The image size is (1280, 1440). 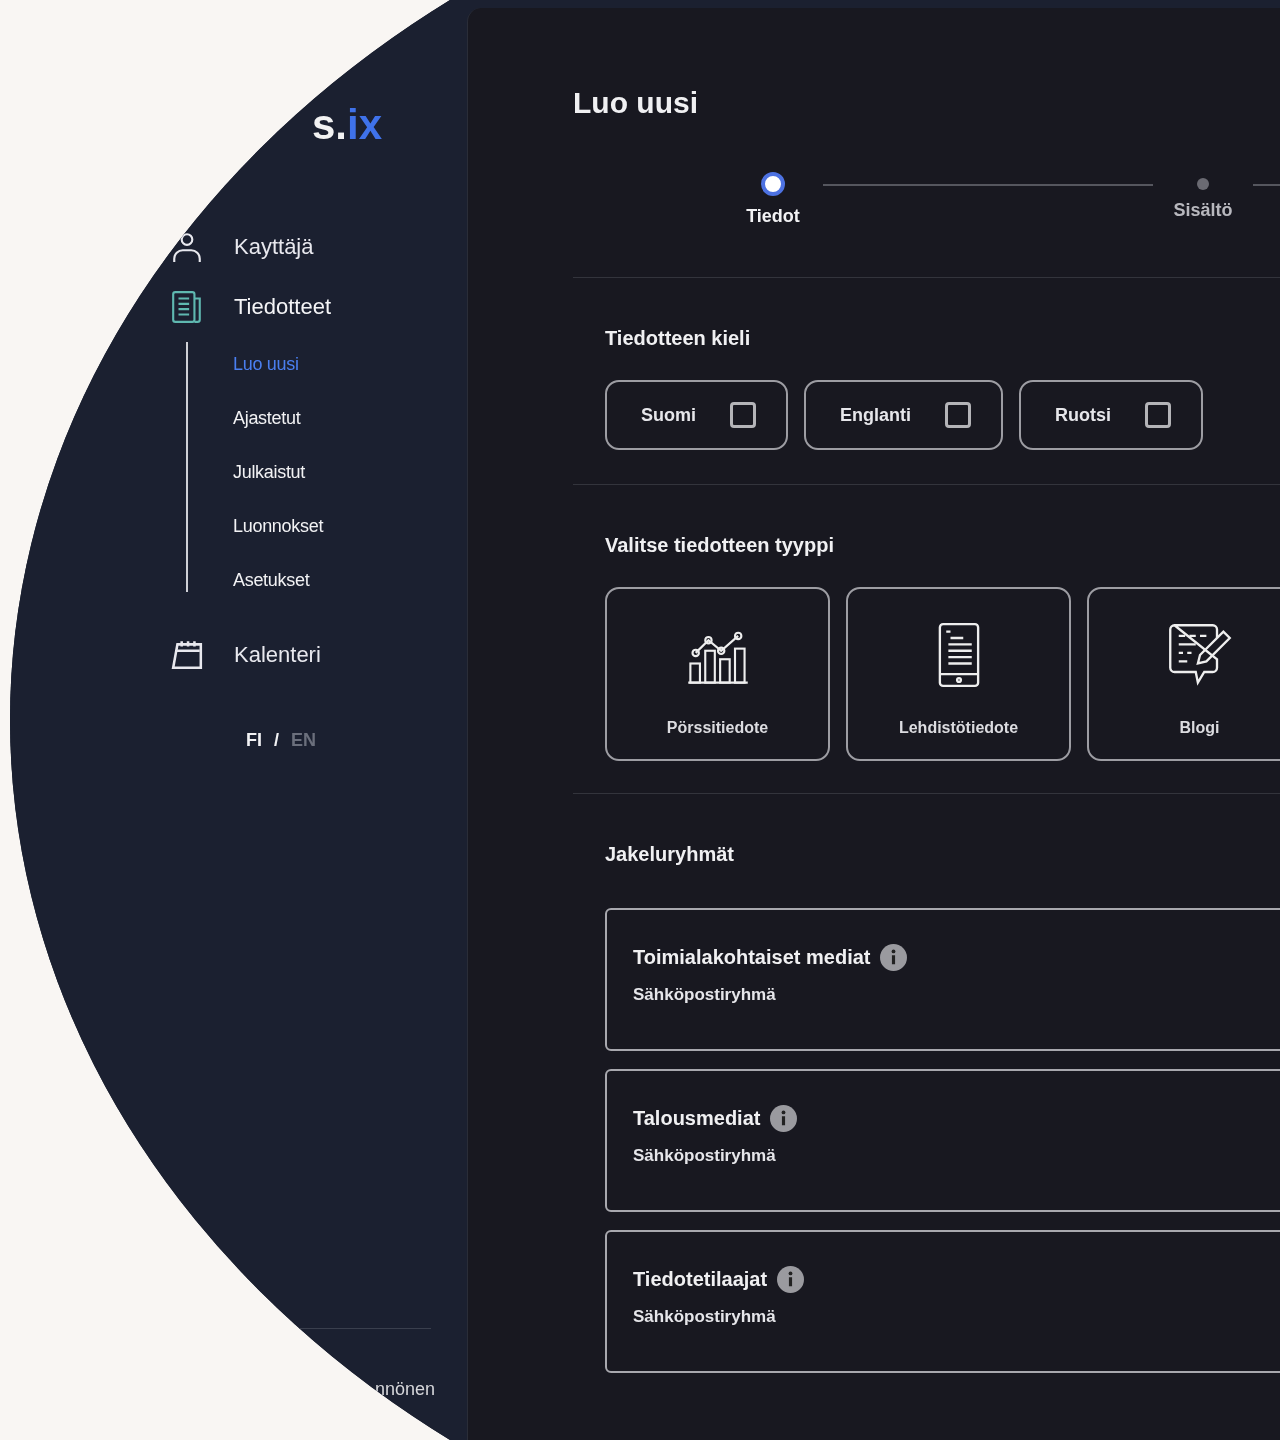 What do you see at coordinates (254, 740) in the screenshot?
I see `language-link: FI` at bounding box center [254, 740].